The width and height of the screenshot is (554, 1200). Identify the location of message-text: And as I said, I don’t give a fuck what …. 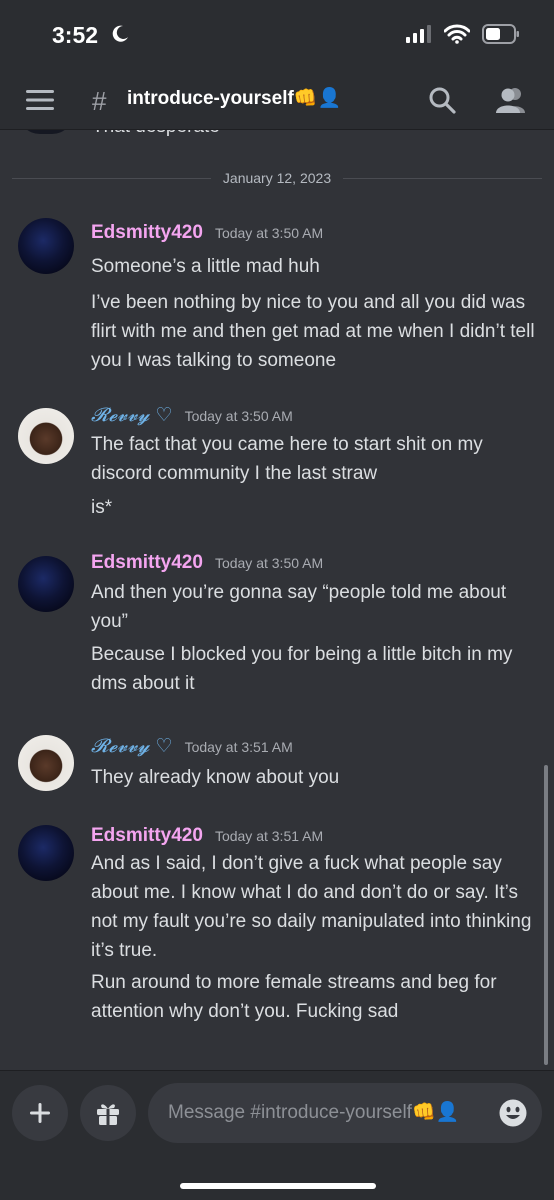
(311, 907).